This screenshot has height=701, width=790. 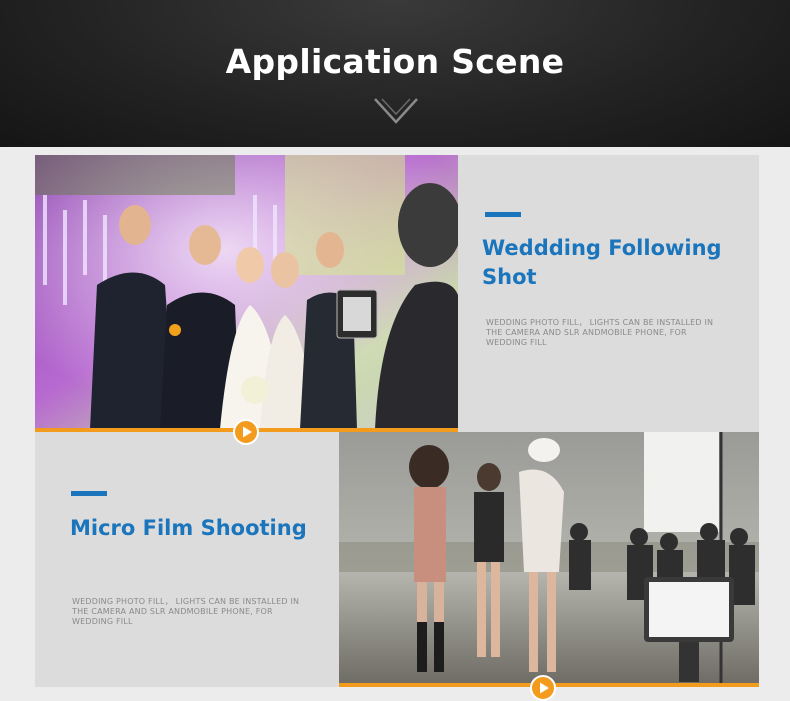 What do you see at coordinates (602, 262) in the screenshot?
I see `section-heading: Weddding Following Shot` at bounding box center [602, 262].